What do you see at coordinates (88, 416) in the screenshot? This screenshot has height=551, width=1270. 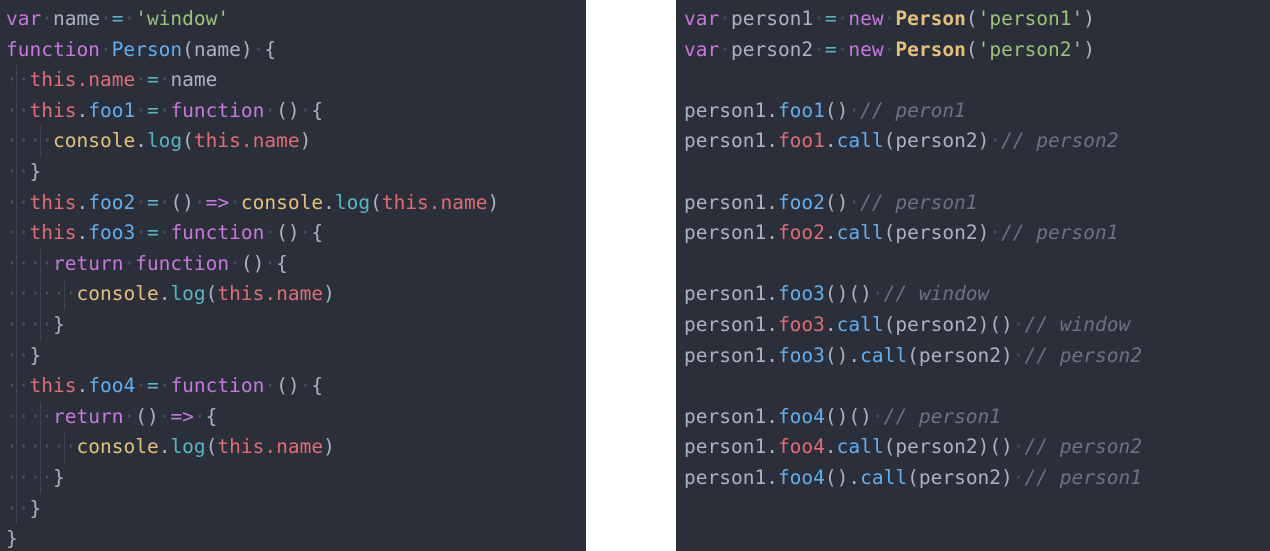 I see `keyword-return: return` at bounding box center [88, 416].